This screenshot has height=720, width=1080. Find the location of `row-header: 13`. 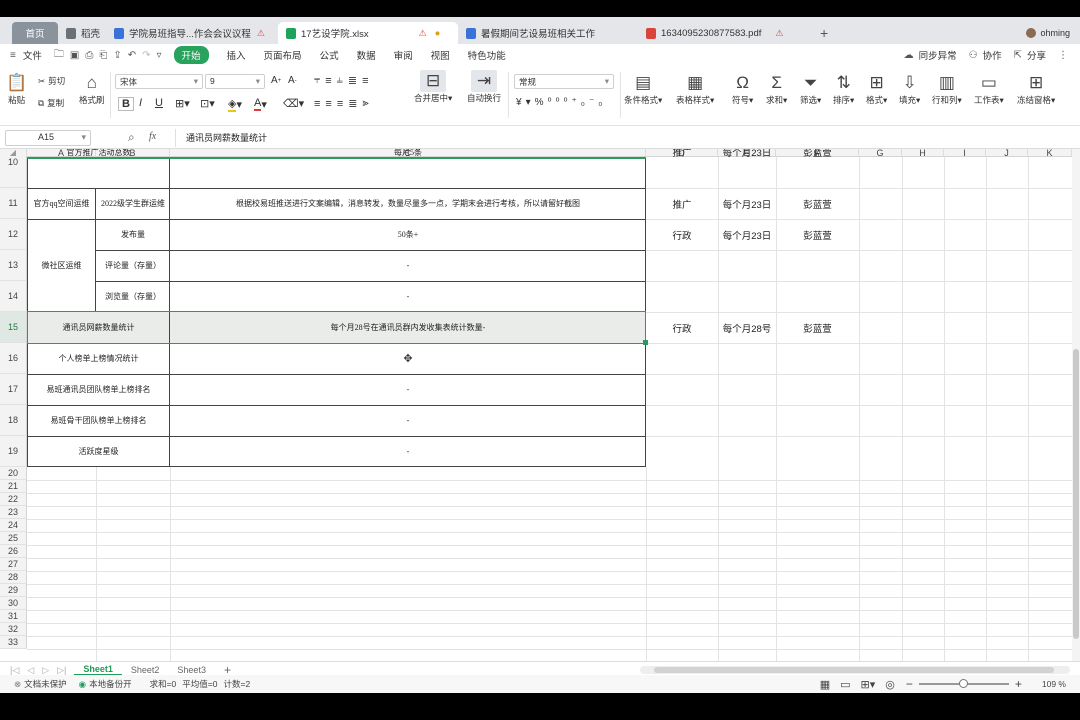

row-header: 13 is located at coordinates (13, 265).